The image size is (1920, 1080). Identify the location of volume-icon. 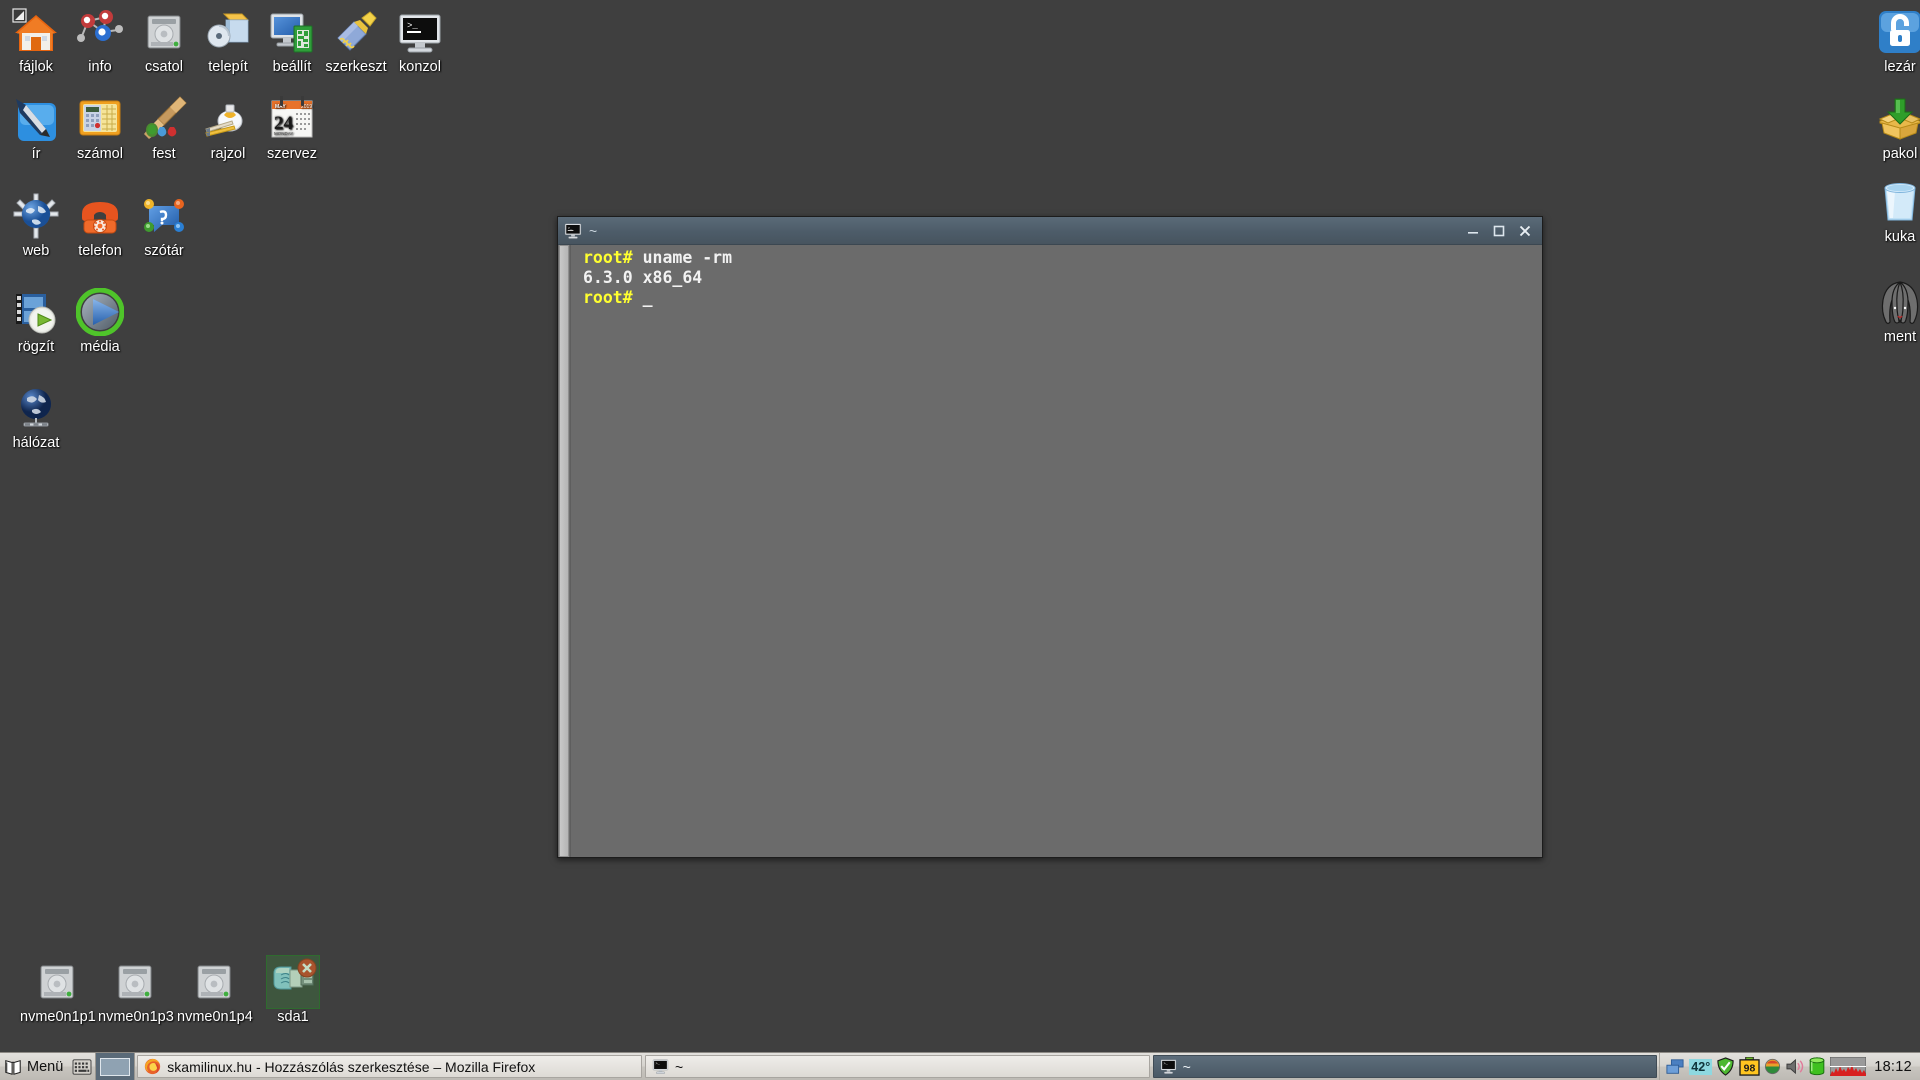
(1794, 1066).